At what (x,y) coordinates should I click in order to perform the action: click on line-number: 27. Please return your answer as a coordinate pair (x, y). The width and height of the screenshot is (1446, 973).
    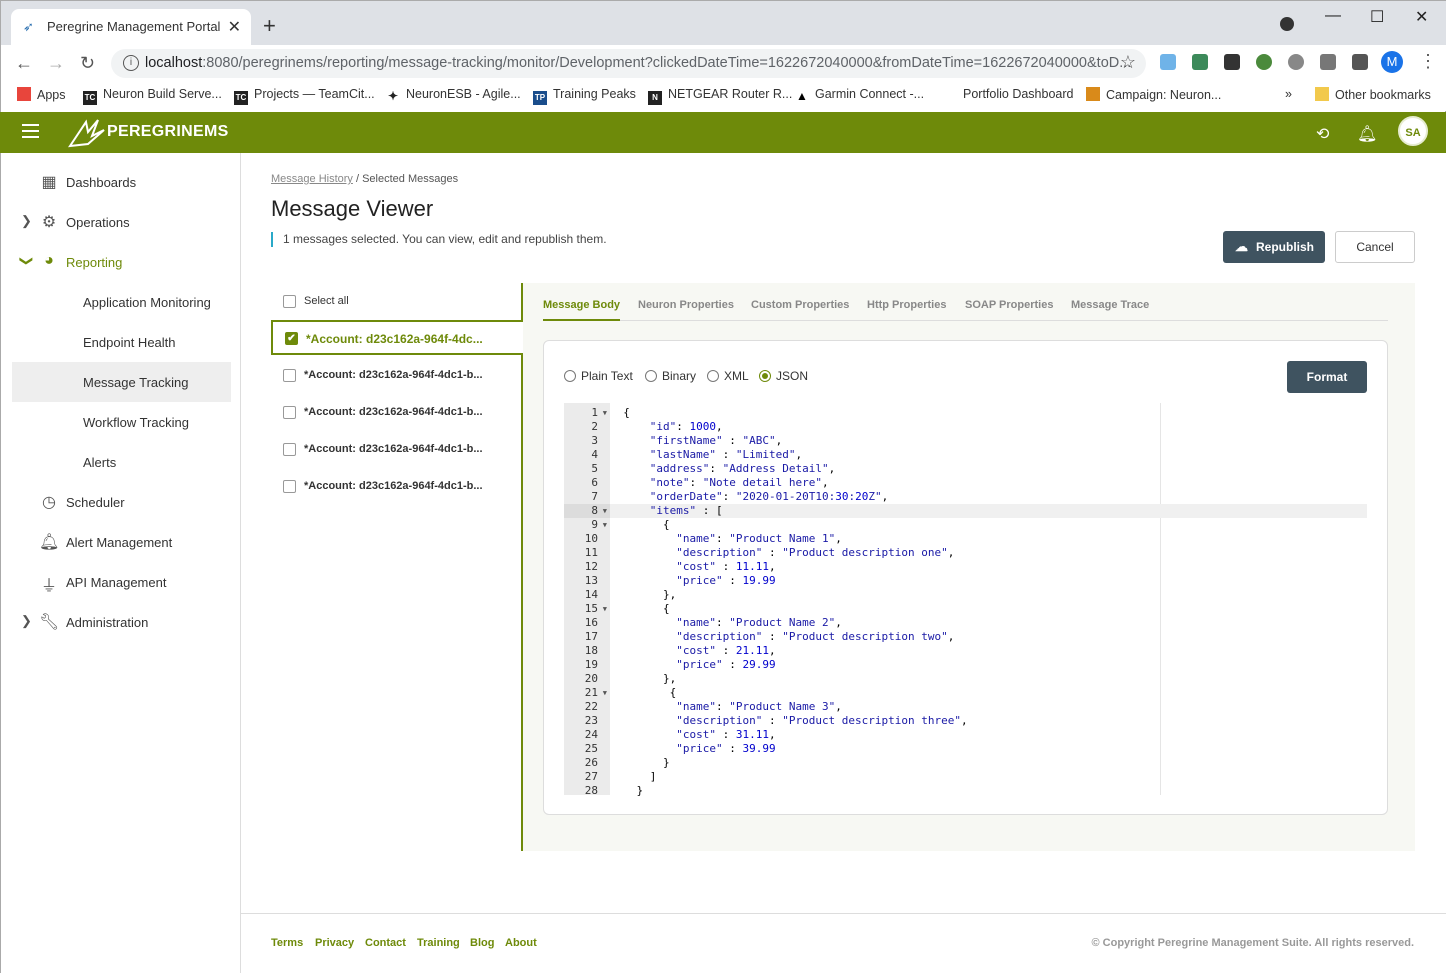
    Looking at the image, I should click on (591, 776).